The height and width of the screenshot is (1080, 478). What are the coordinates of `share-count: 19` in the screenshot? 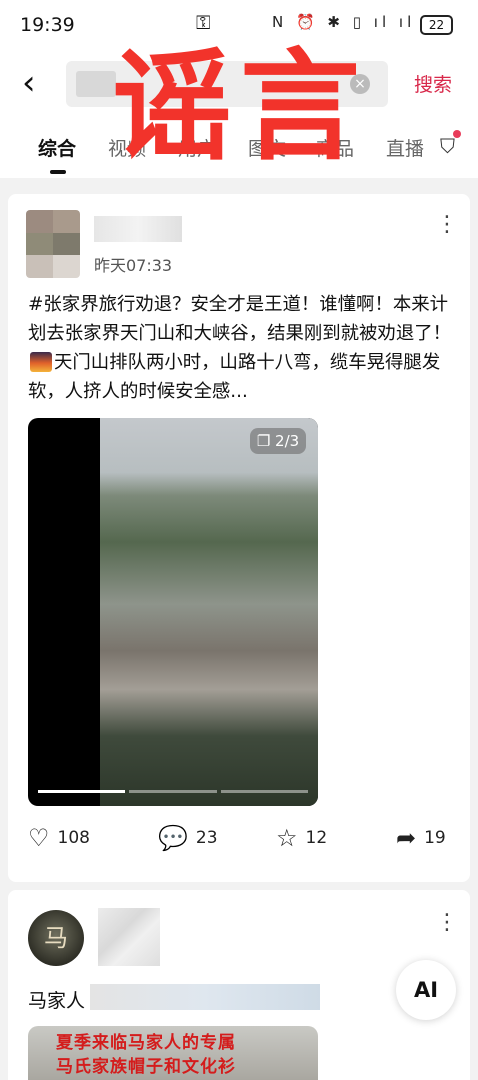 It's located at (435, 838).